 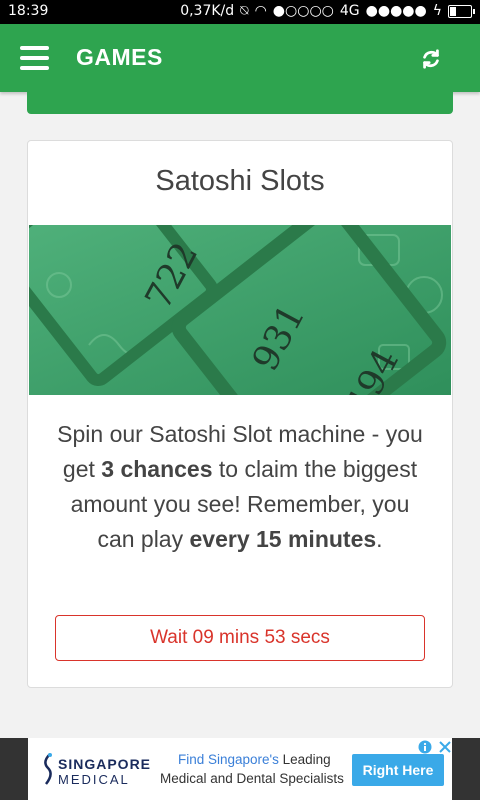 I want to click on network-speed: 0,37K/d, so click(x=207, y=11).